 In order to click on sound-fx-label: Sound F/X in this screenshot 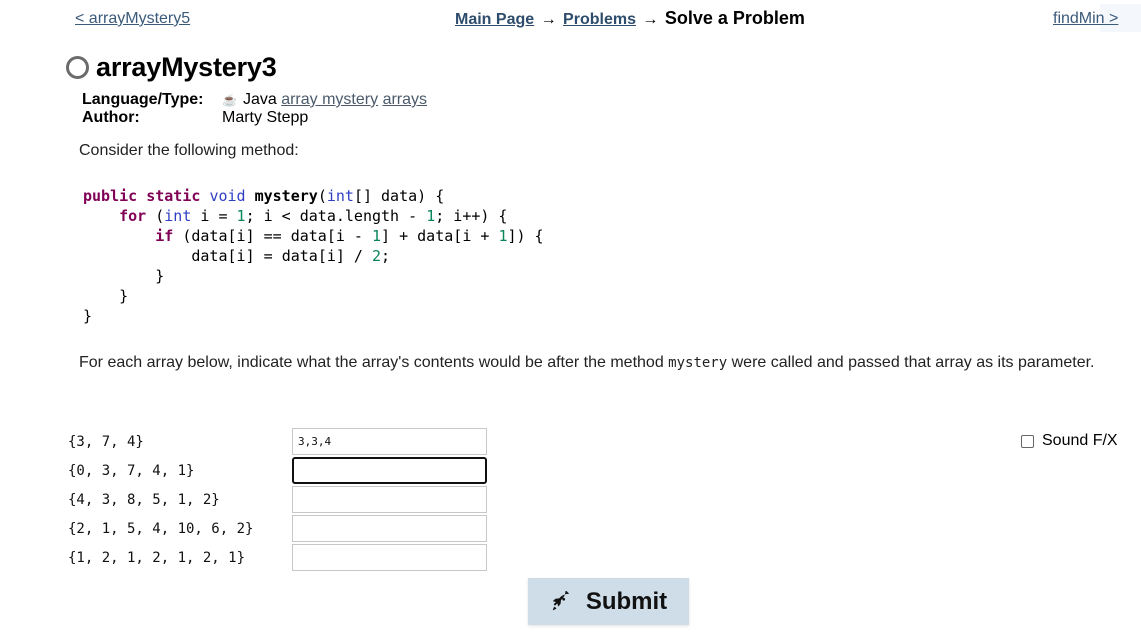, I will do `click(1080, 440)`.